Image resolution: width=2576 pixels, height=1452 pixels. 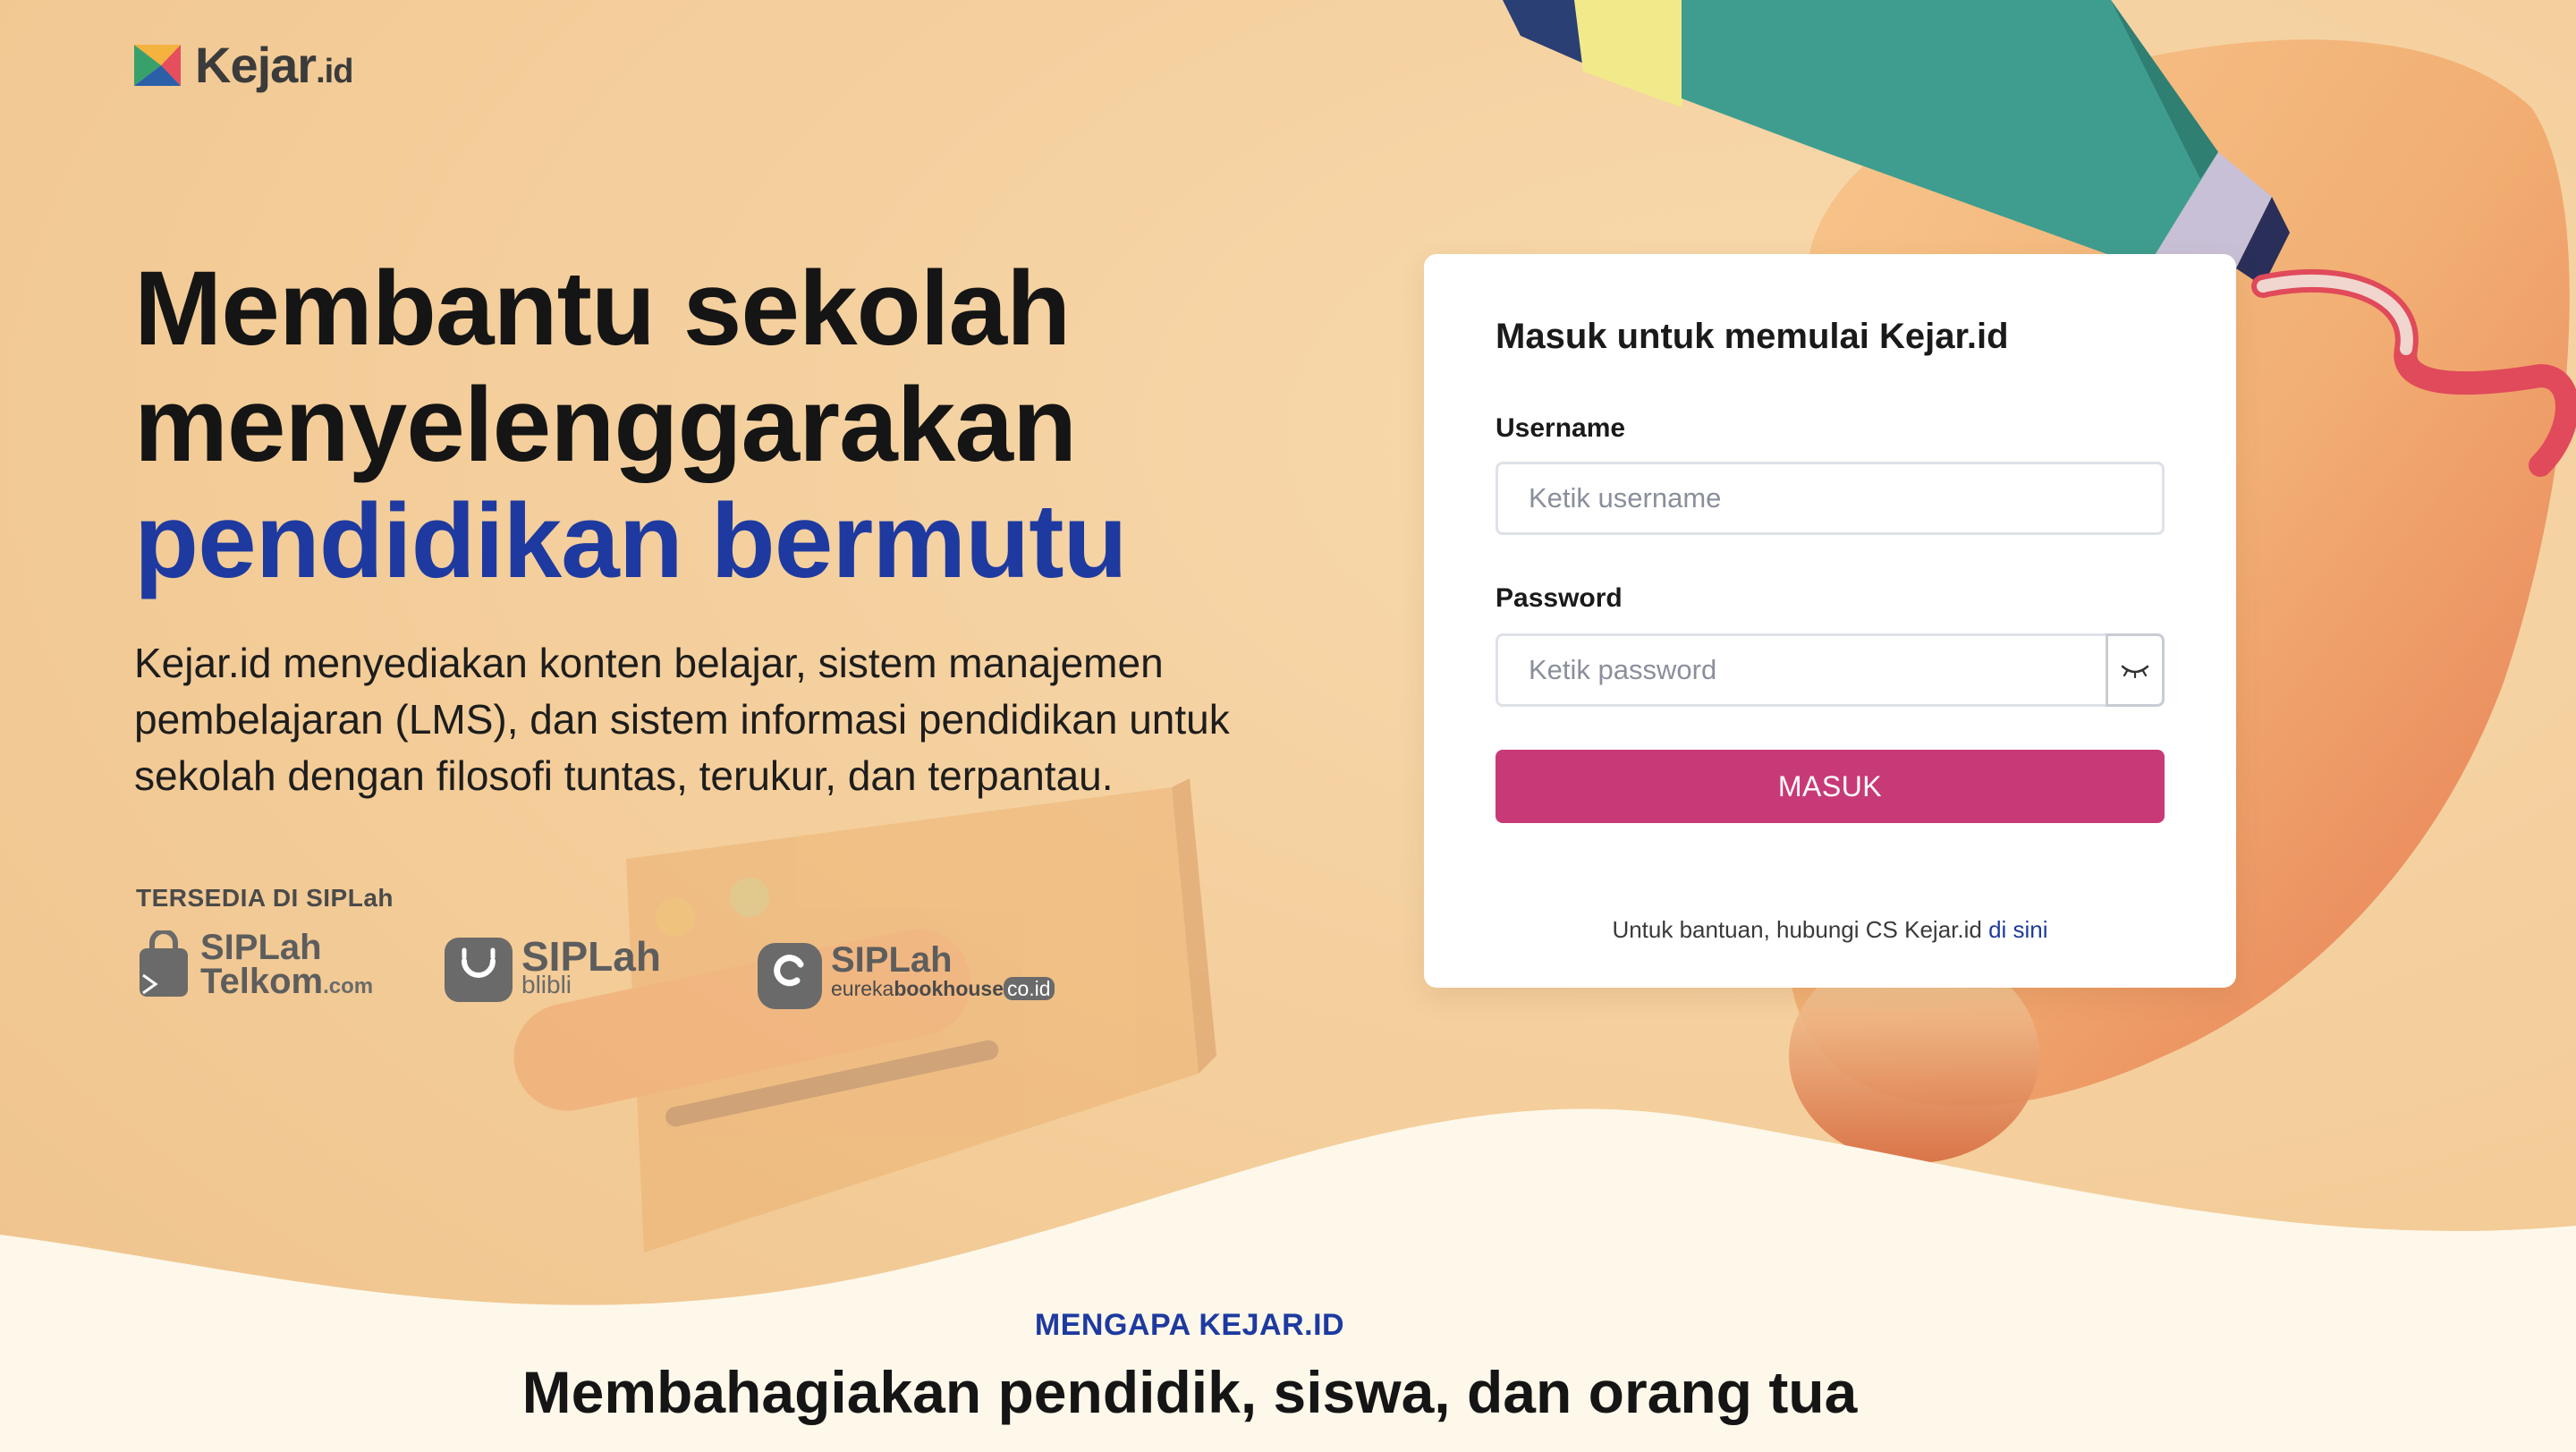 I want to click on hero-line-1: Membantu sekolah, so click(x=602, y=309).